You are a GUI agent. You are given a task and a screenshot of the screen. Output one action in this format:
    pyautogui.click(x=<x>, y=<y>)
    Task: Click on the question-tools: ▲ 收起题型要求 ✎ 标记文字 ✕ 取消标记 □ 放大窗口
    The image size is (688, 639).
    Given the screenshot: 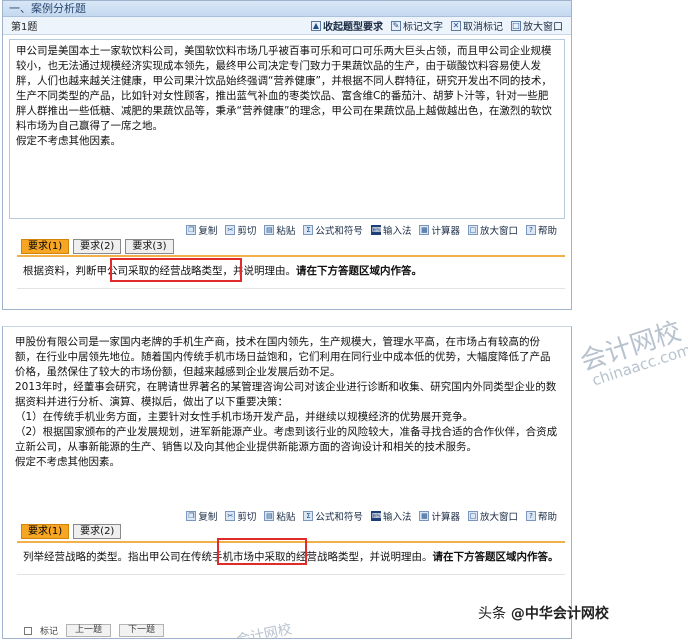 What is the action you would take?
    pyautogui.click(x=437, y=25)
    